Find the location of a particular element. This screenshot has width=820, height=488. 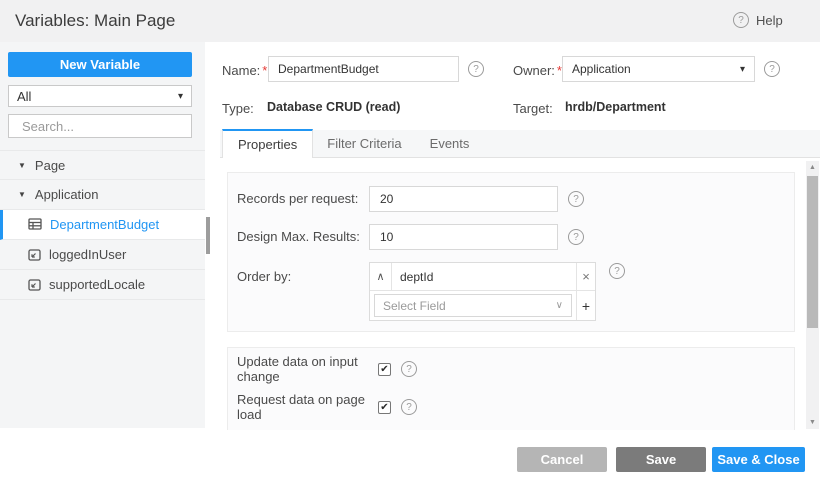

update-on-input-row: Update data on input change ✔ ? is located at coordinates (327, 369).